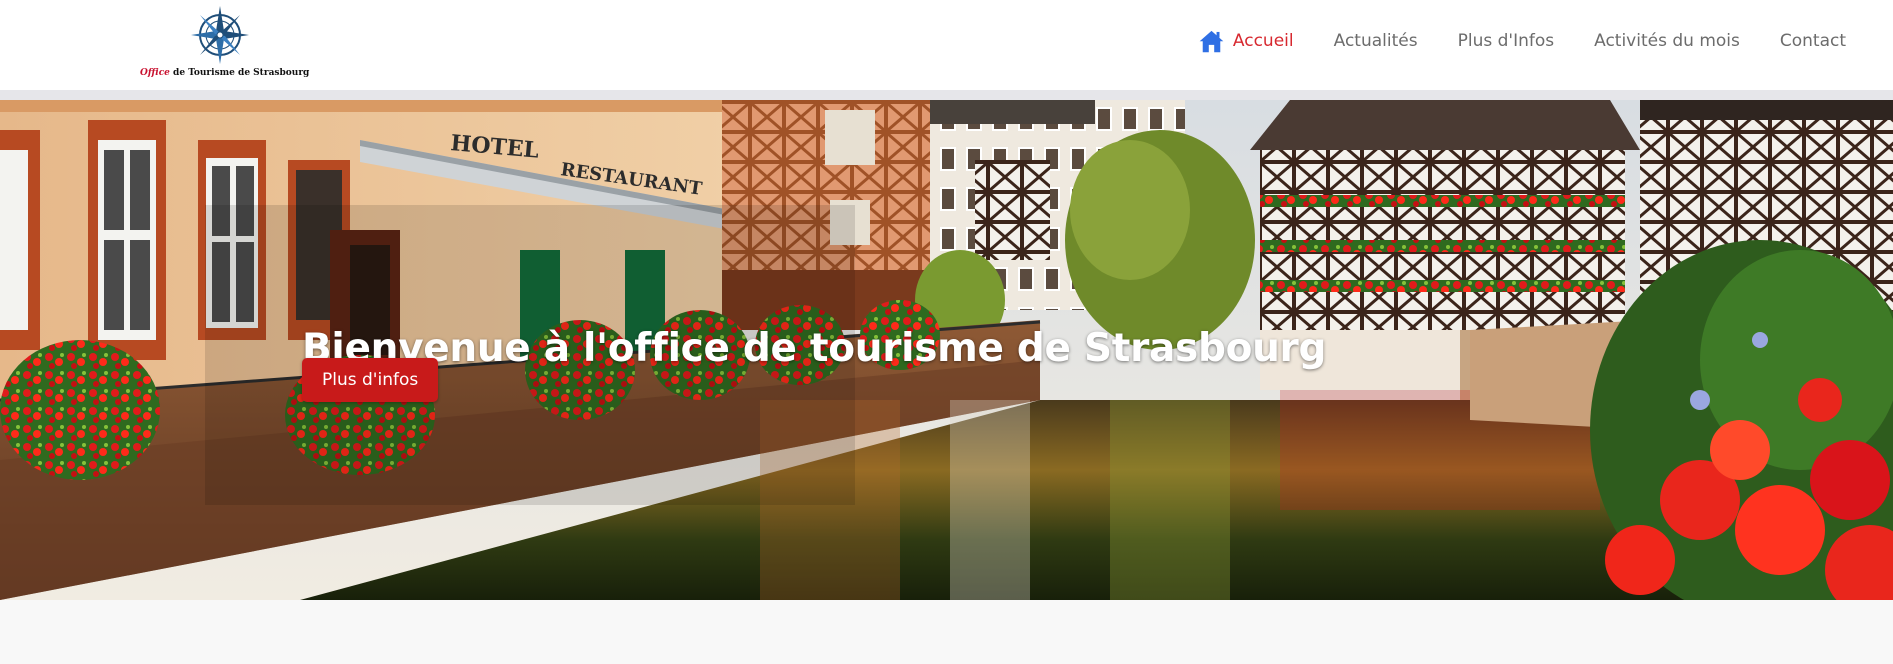 The image size is (1893, 664). I want to click on nav-item-plus-infos: Plus d'Infos, so click(1506, 41).